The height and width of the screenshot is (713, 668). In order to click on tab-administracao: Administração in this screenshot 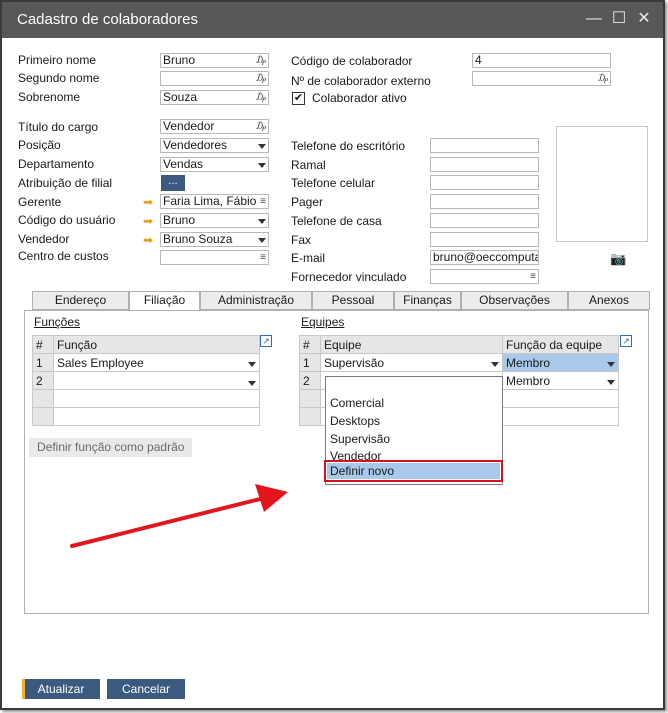, I will do `click(256, 300)`.